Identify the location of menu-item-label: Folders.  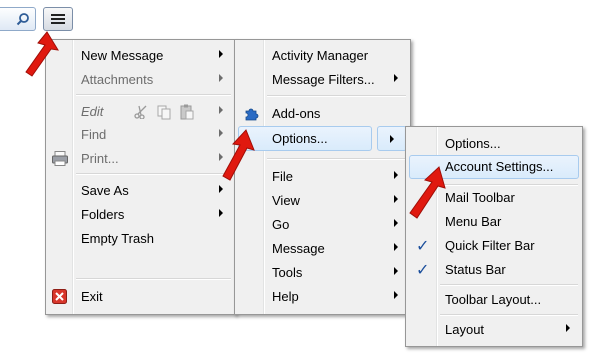
(103, 214).